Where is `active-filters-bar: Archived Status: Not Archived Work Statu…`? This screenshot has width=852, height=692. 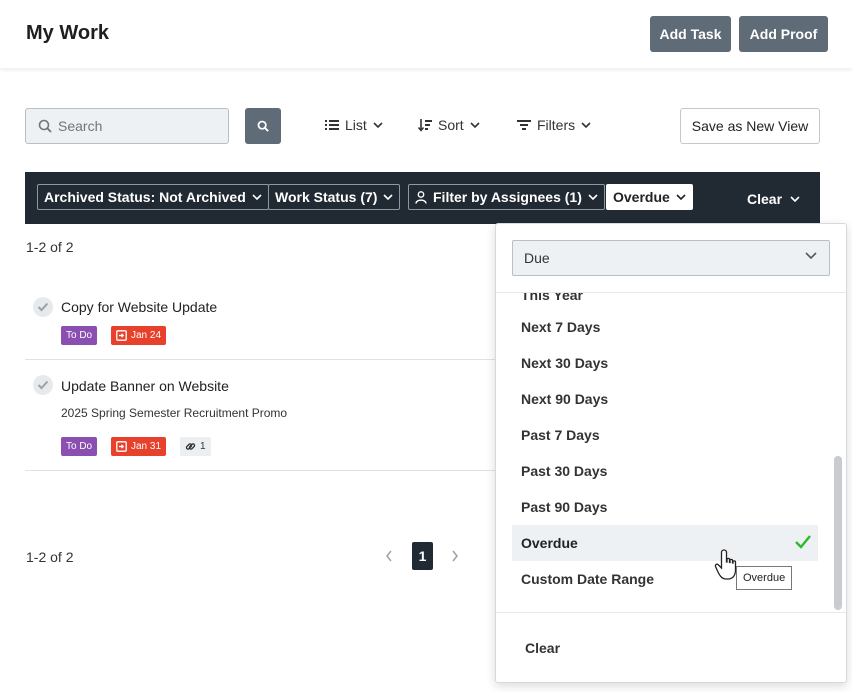
active-filters-bar: Archived Status: Not Archived Work Statu… is located at coordinates (422, 198).